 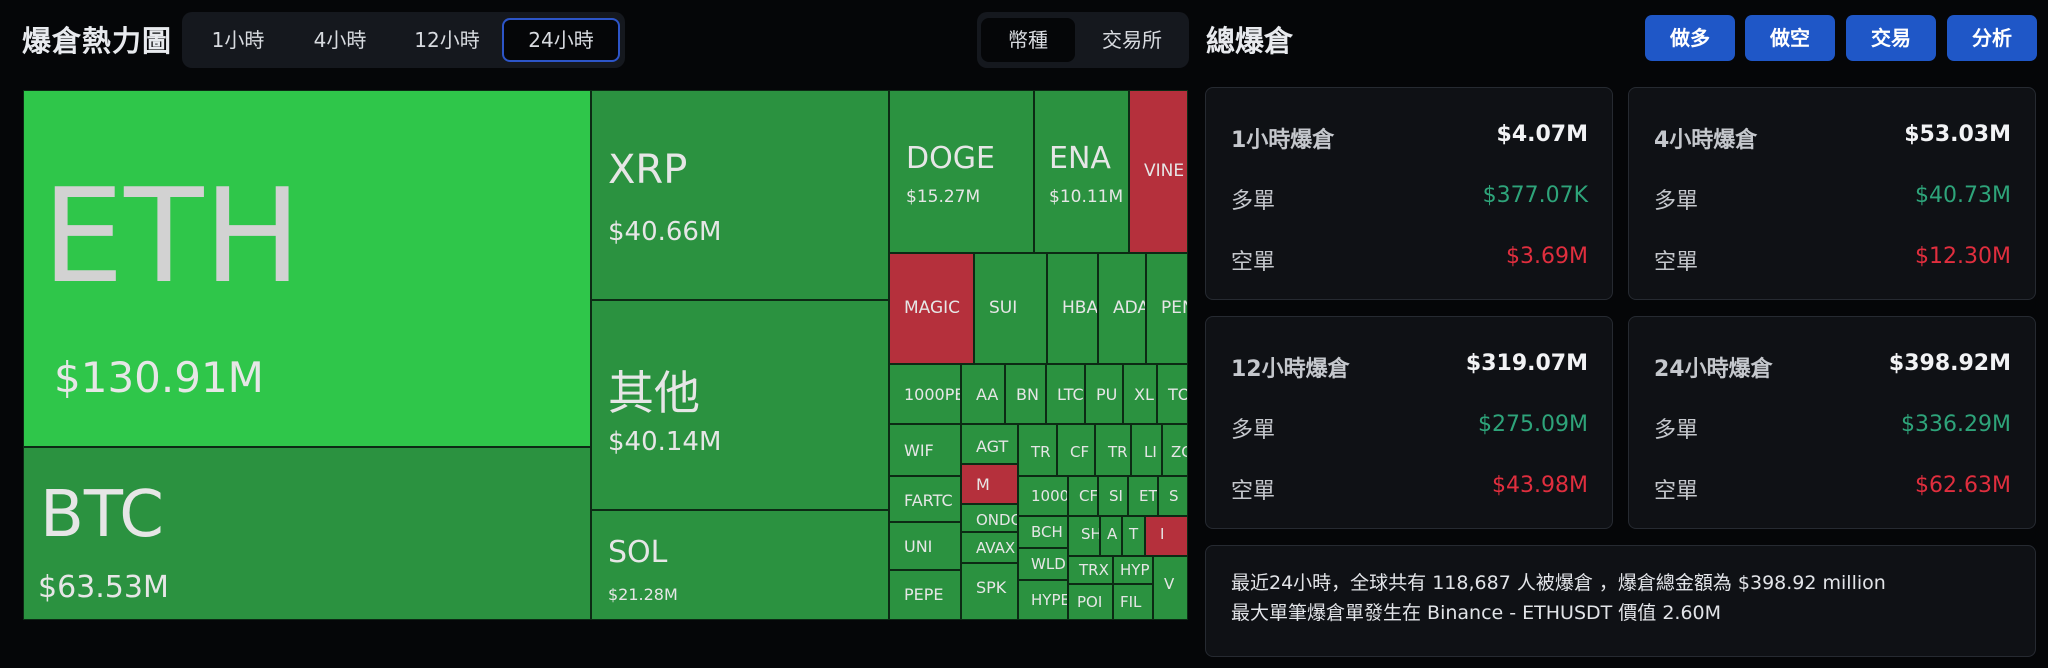 I want to click on tile-symbol: XRP, so click(x=648, y=170).